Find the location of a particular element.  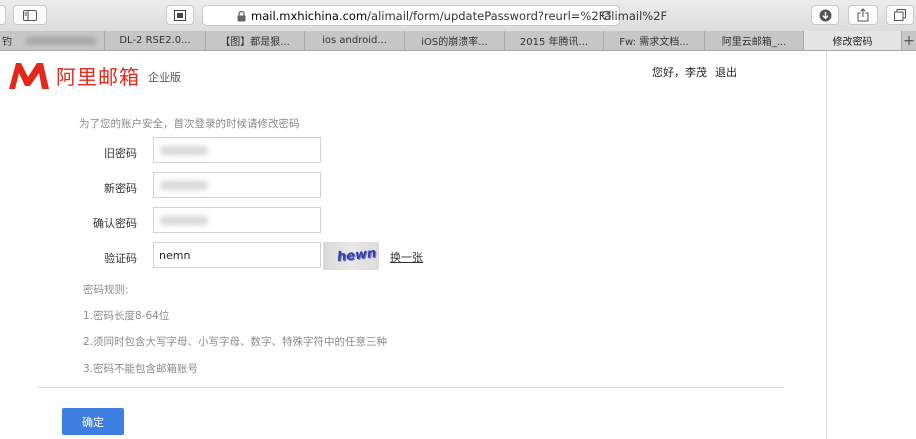

new-tab-button: + is located at coordinates (909, 40).